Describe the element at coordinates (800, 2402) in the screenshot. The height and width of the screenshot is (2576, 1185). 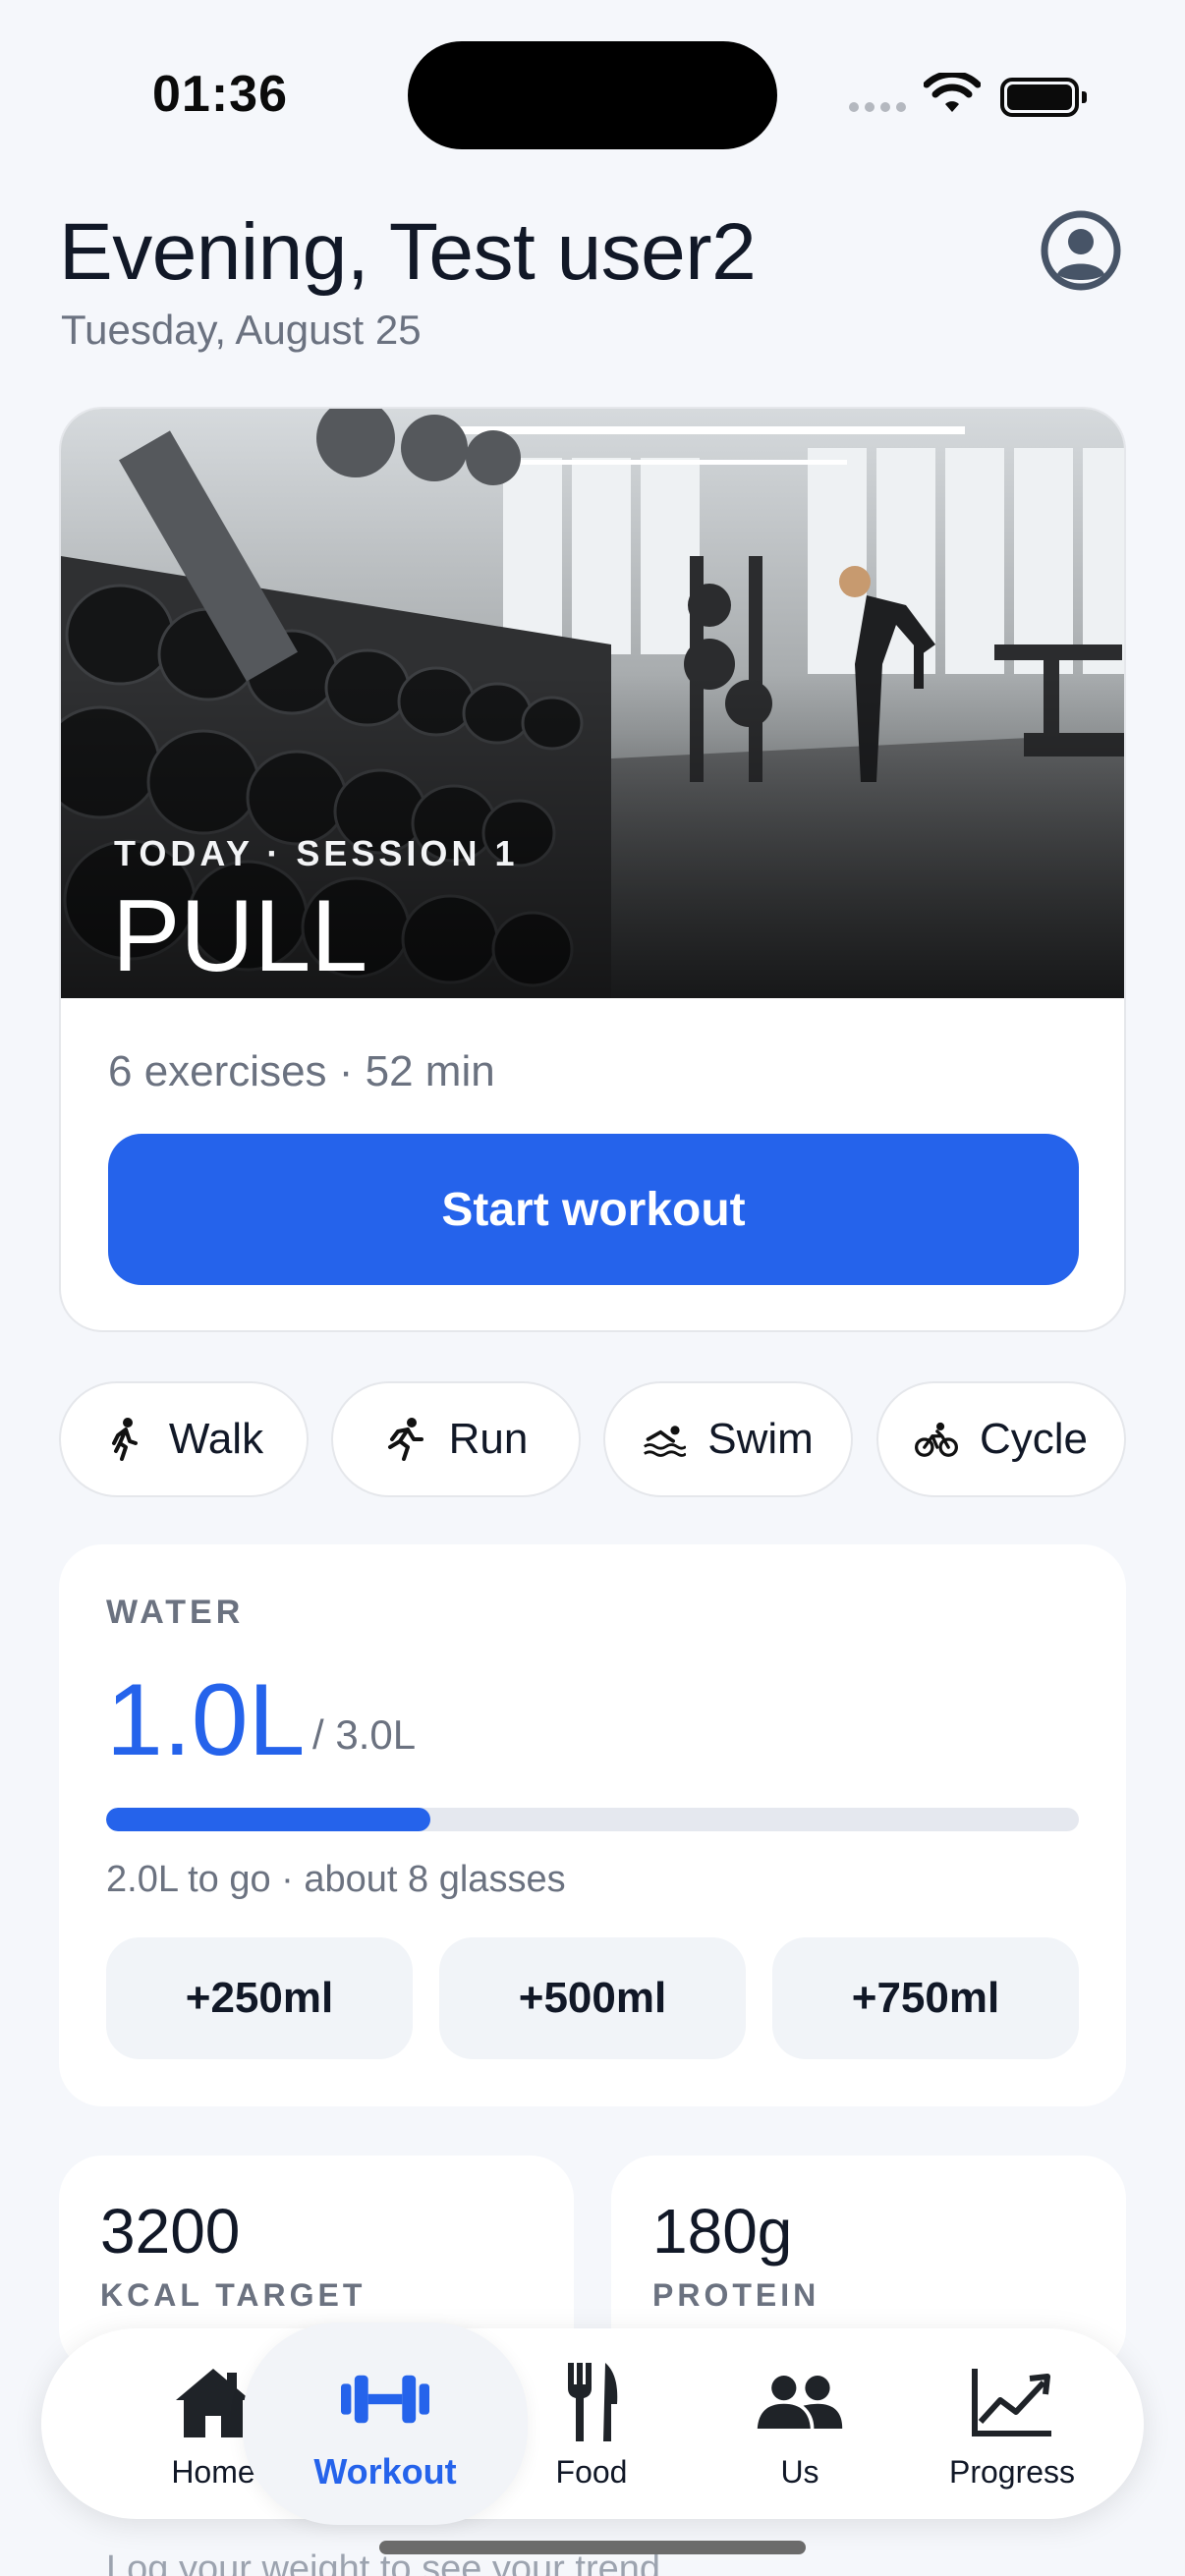
I see `people-icon` at that location.